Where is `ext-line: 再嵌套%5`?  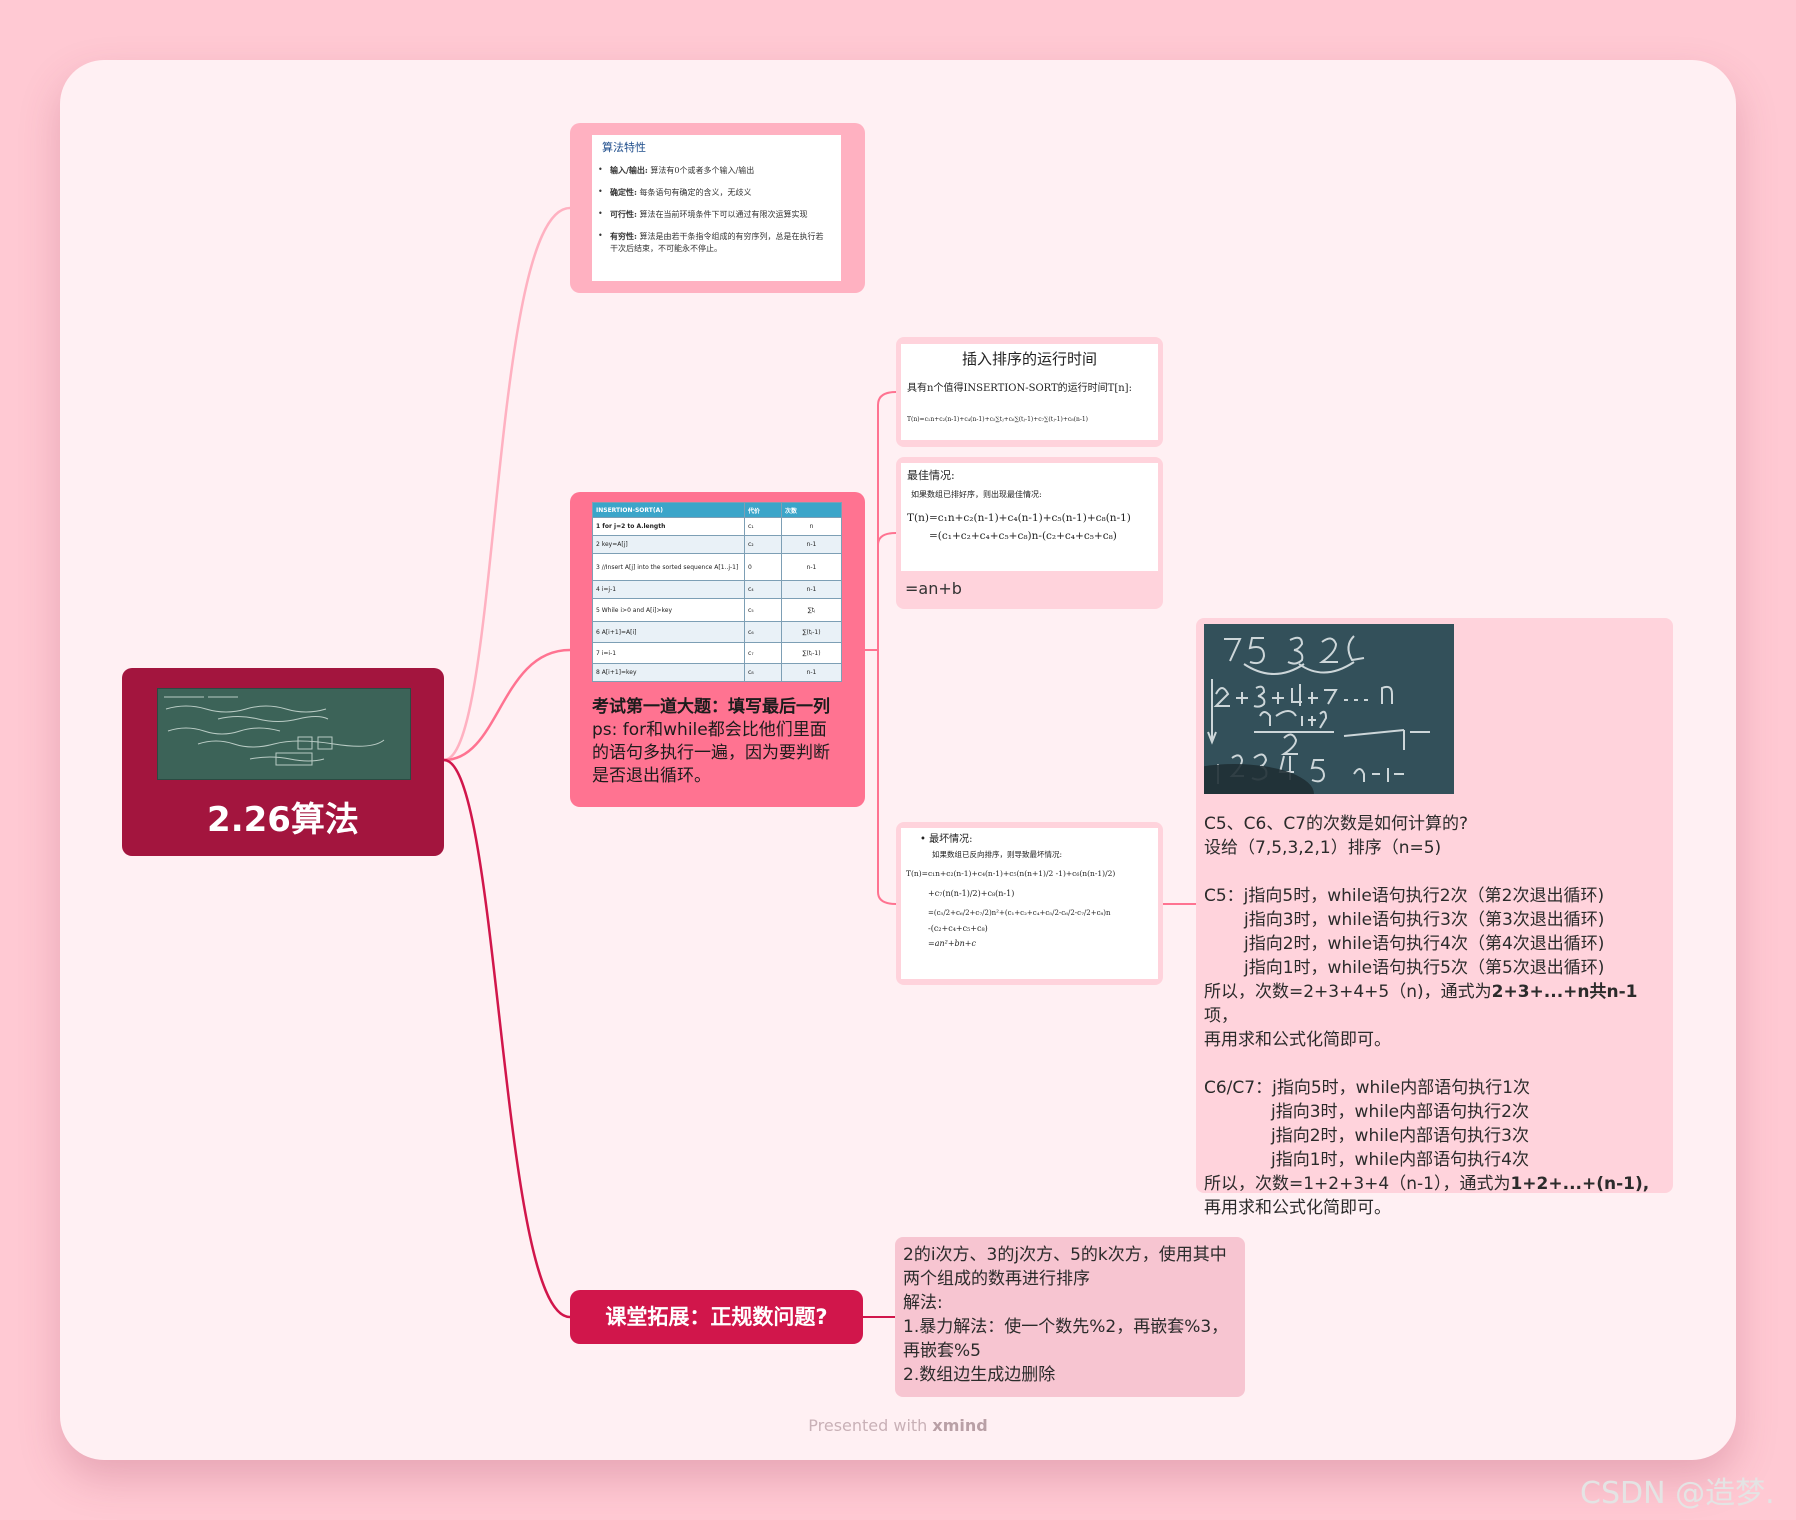 ext-line: 再嵌套%5 is located at coordinates (942, 1351).